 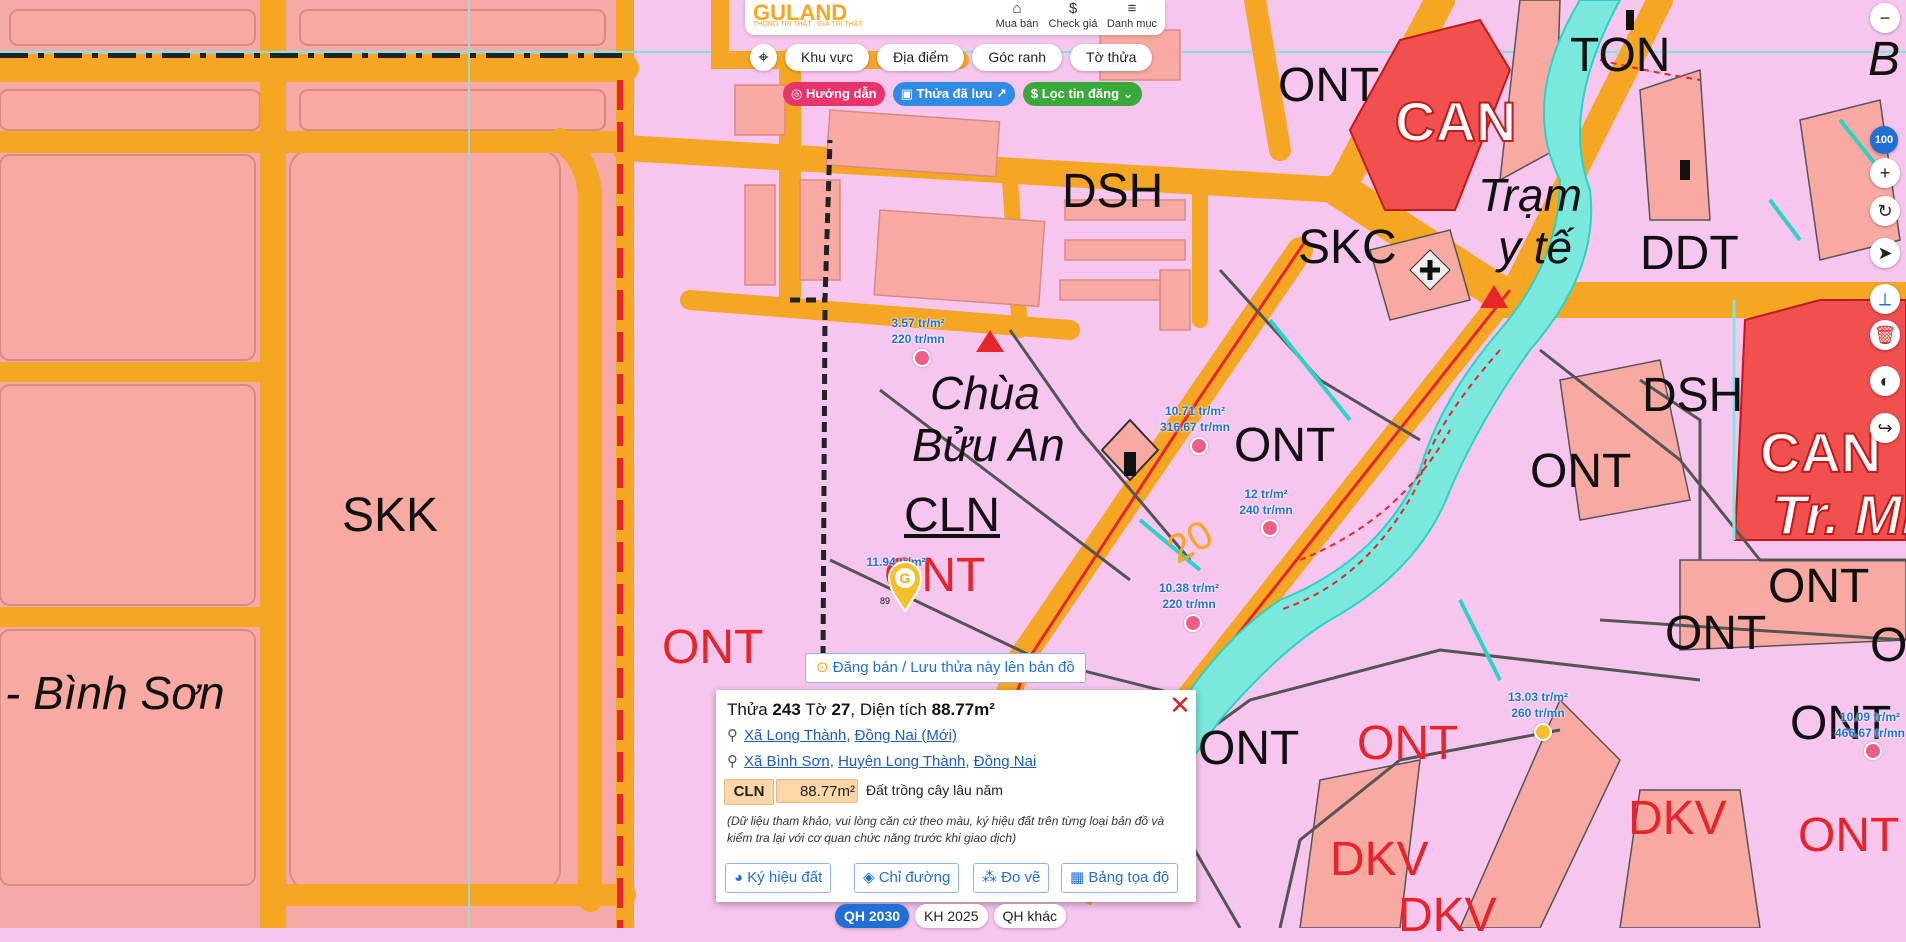 What do you see at coordinates (1111, 57) in the screenshot?
I see `chip-sheet-parcel: Tờ thửa` at bounding box center [1111, 57].